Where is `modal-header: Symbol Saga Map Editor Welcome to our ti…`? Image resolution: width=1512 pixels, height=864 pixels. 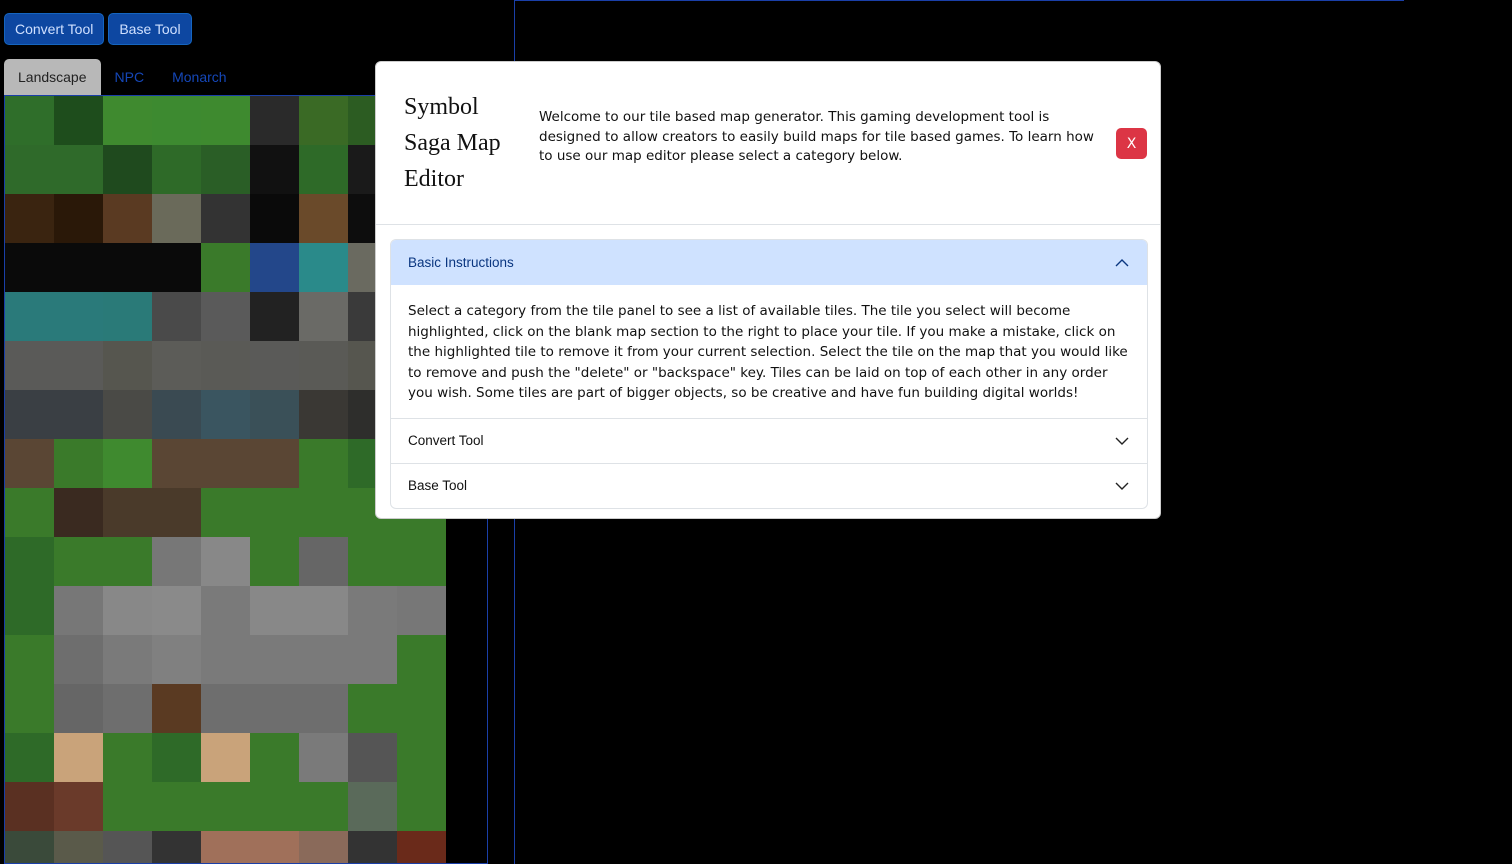 modal-header: Symbol Saga Map Editor Welcome to our ti… is located at coordinates (768, 143).